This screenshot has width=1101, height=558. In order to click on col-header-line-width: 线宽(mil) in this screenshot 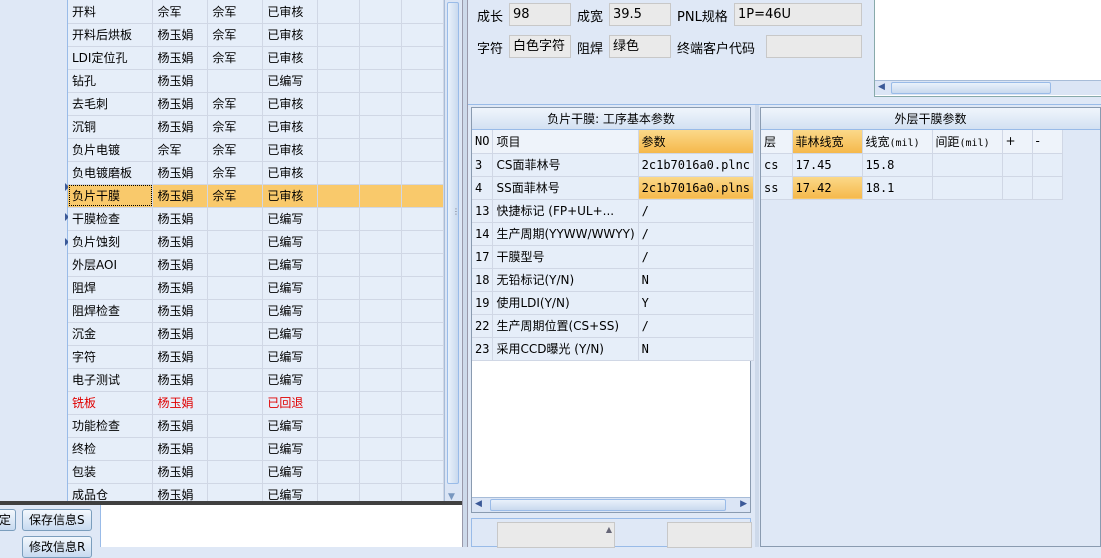, I will do `click(897, 142)`.